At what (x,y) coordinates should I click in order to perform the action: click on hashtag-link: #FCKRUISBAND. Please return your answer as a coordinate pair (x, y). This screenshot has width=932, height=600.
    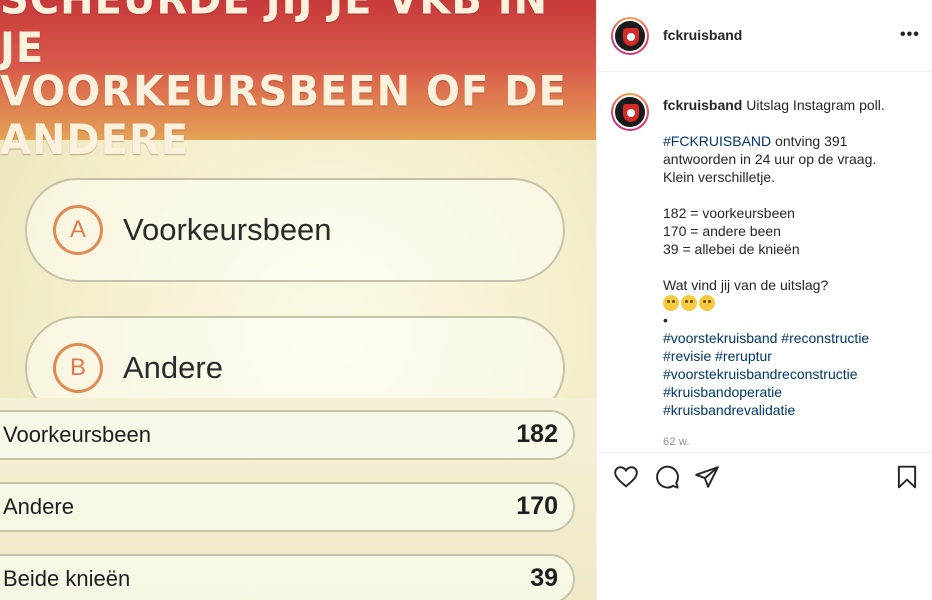
    Looking at the image, I should click on (717, 141).